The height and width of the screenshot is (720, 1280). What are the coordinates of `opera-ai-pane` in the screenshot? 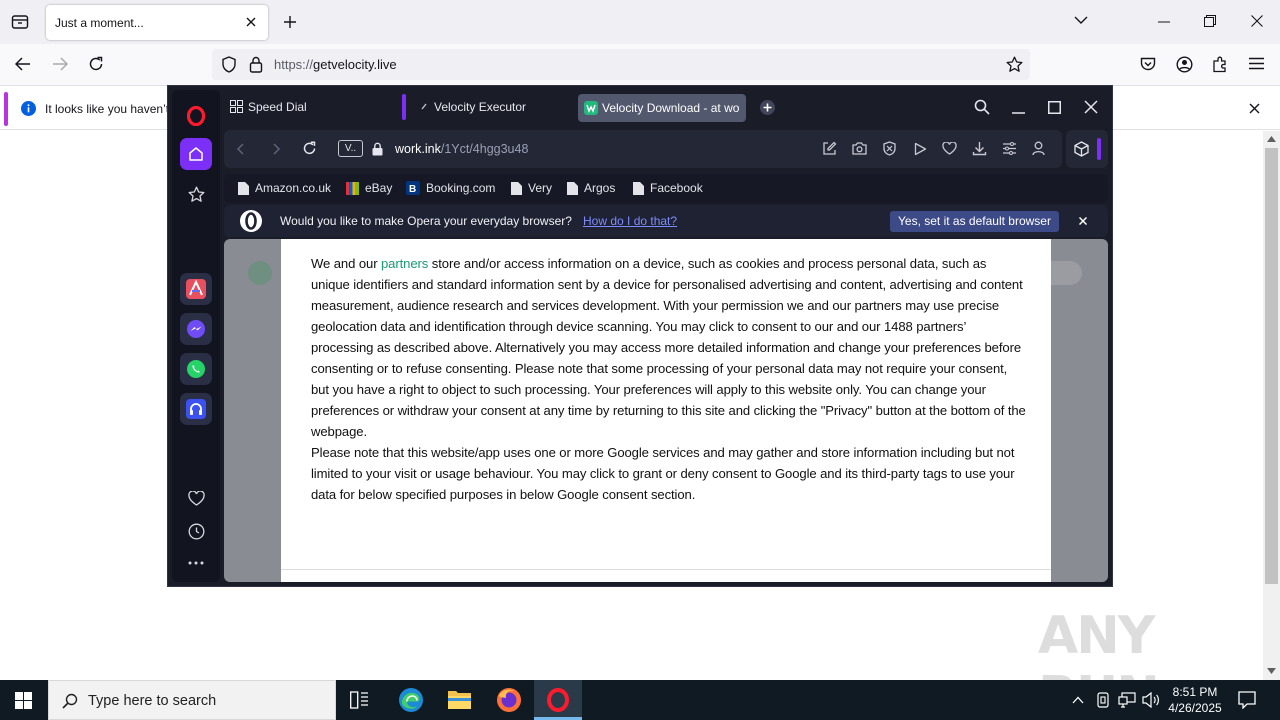 It's located at (1087, 149).